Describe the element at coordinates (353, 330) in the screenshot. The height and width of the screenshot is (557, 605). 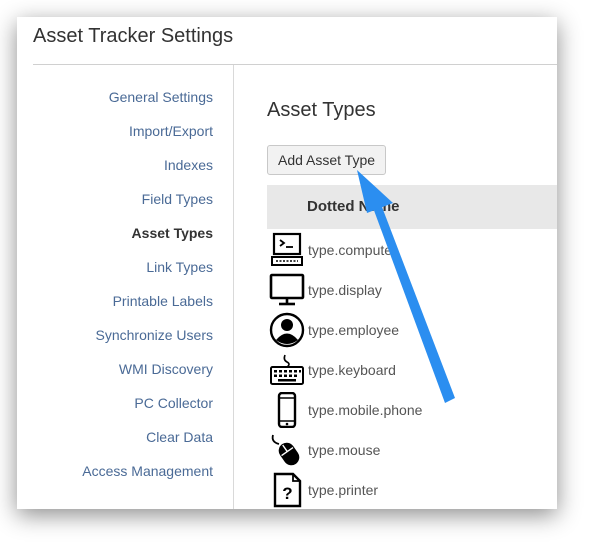
I see `asset-type-name: type.employee` at that location.